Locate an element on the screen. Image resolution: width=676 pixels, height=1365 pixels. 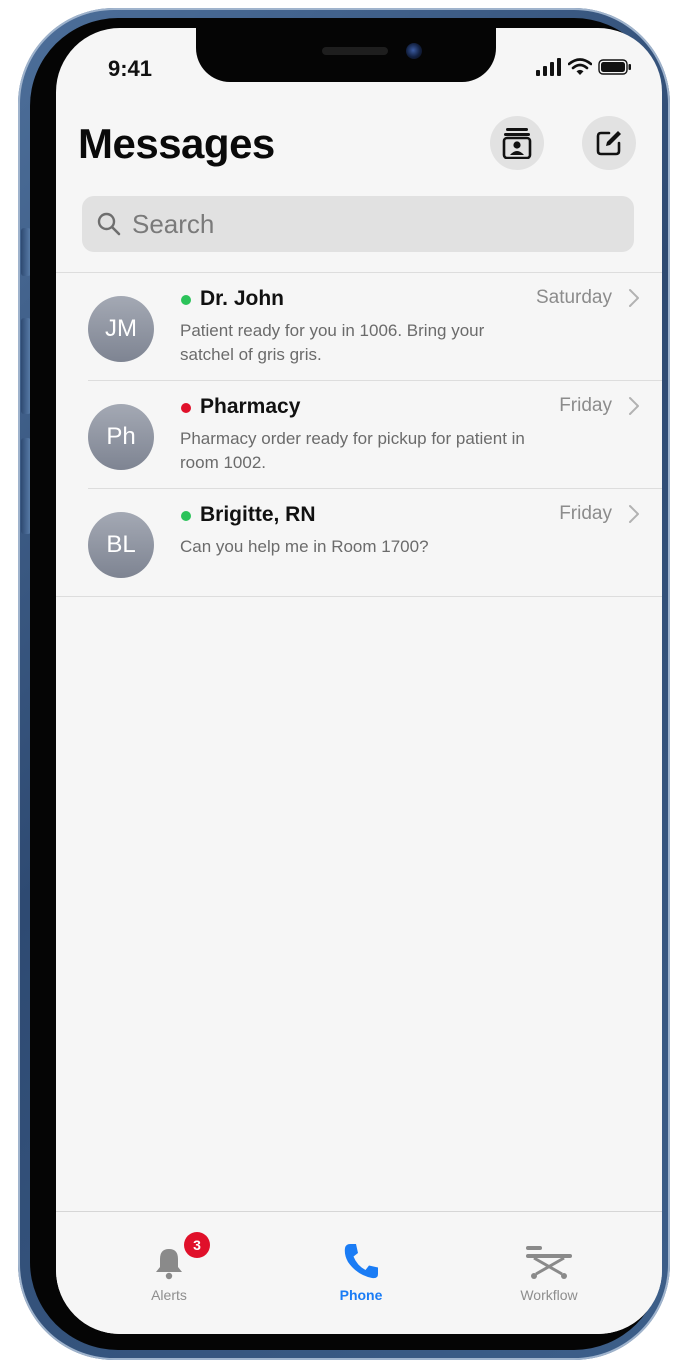
speaker-grille is located at coordinates (355, 51).